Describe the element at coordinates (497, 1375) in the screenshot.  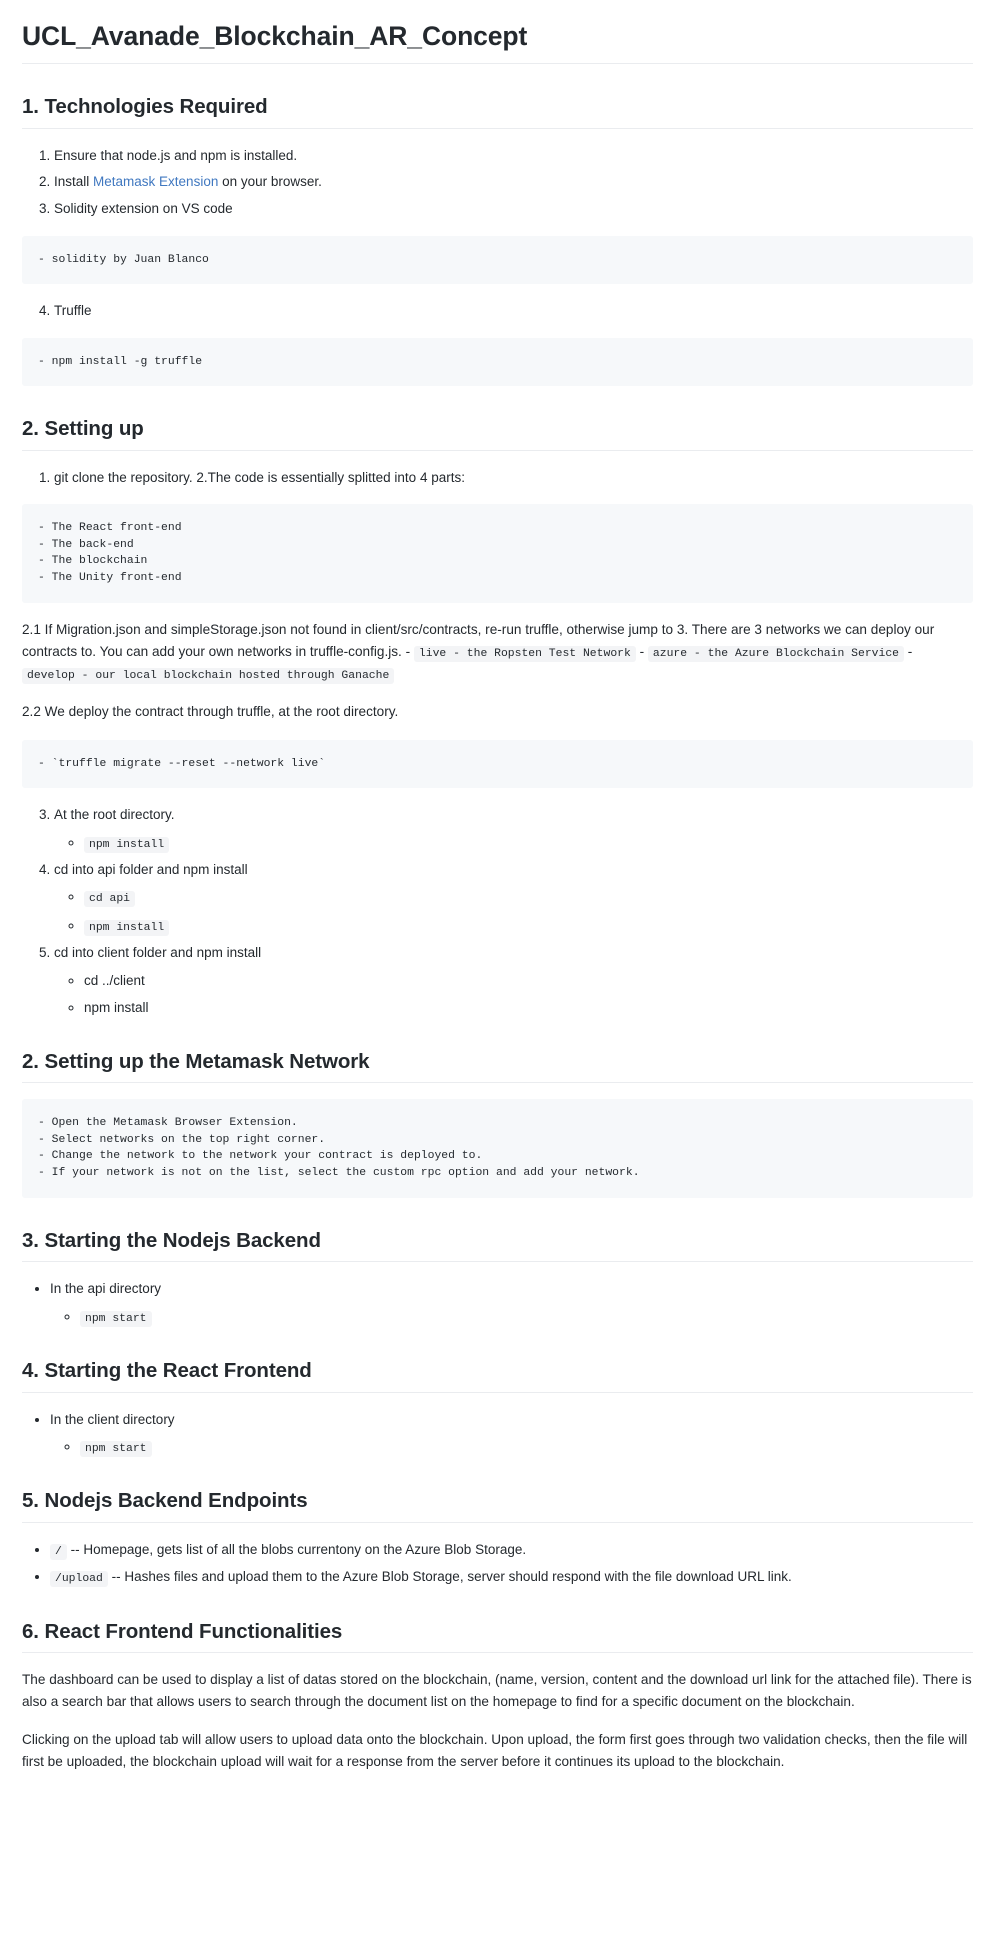
I see `heading-starting-react-frontend: 4. Starting the React Frontend` at that location.